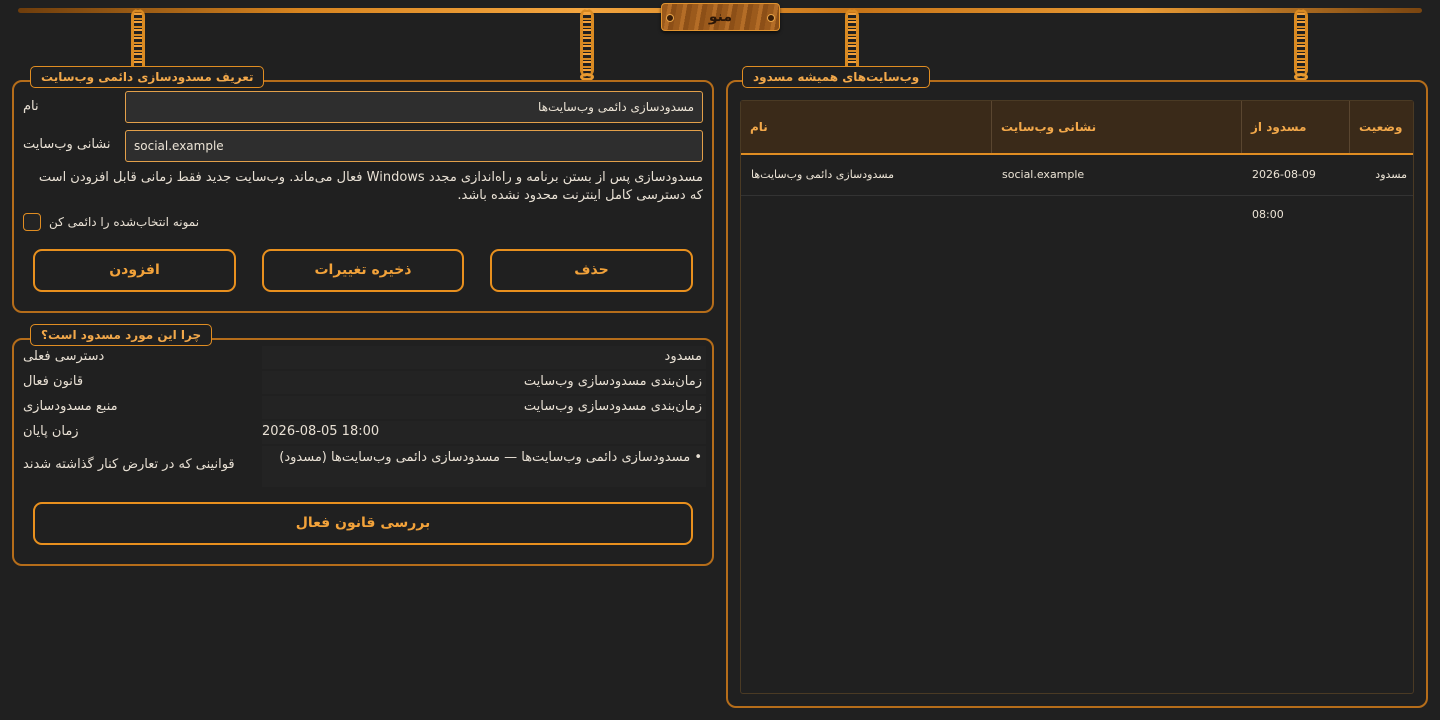 This screenshot has width=1440, height=720. Describe the element at coordinates (67, 144) in the screenshot. I see `url-label: نشانی وب‌سایت` at that location.